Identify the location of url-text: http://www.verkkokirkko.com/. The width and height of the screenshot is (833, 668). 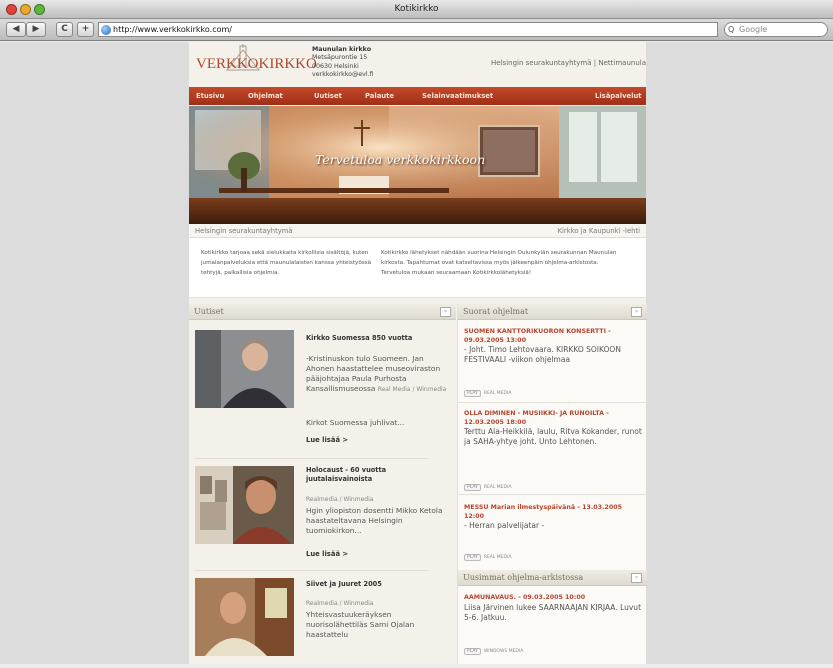
(172, 29).